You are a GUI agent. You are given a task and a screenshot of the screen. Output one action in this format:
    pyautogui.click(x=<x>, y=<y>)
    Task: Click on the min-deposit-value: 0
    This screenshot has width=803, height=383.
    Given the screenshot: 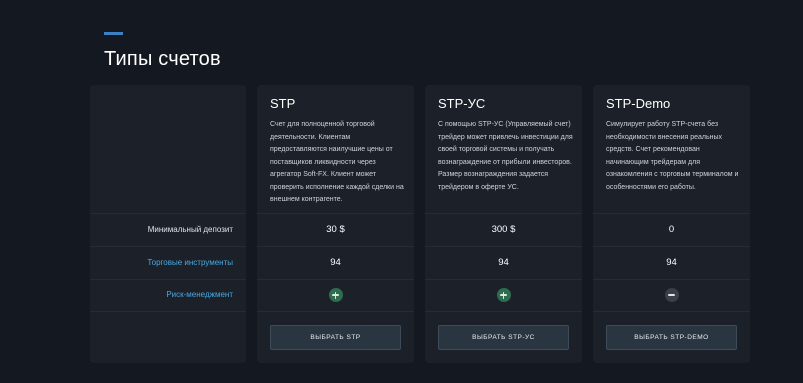 What is the action you would take?
    pyautogui.click(x=671, y=229)
    